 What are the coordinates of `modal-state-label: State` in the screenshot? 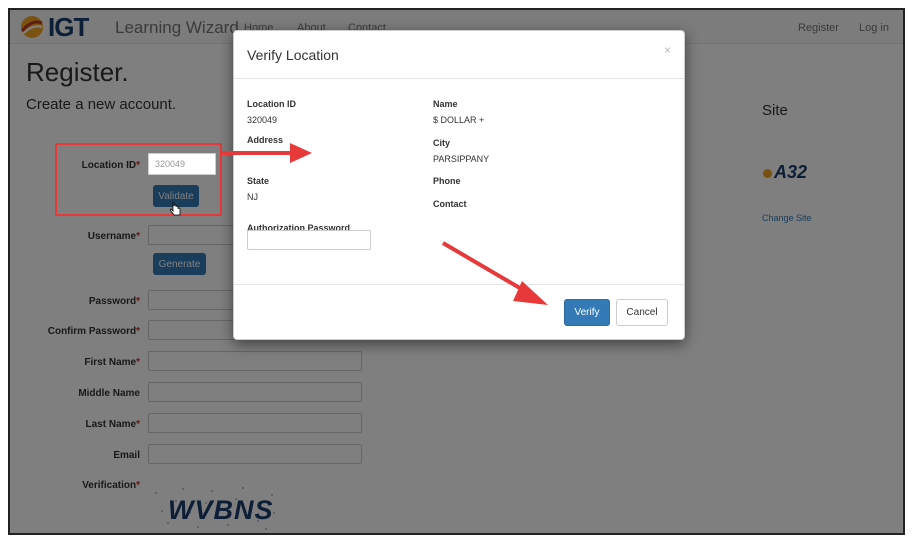 It's located at (258, 181).